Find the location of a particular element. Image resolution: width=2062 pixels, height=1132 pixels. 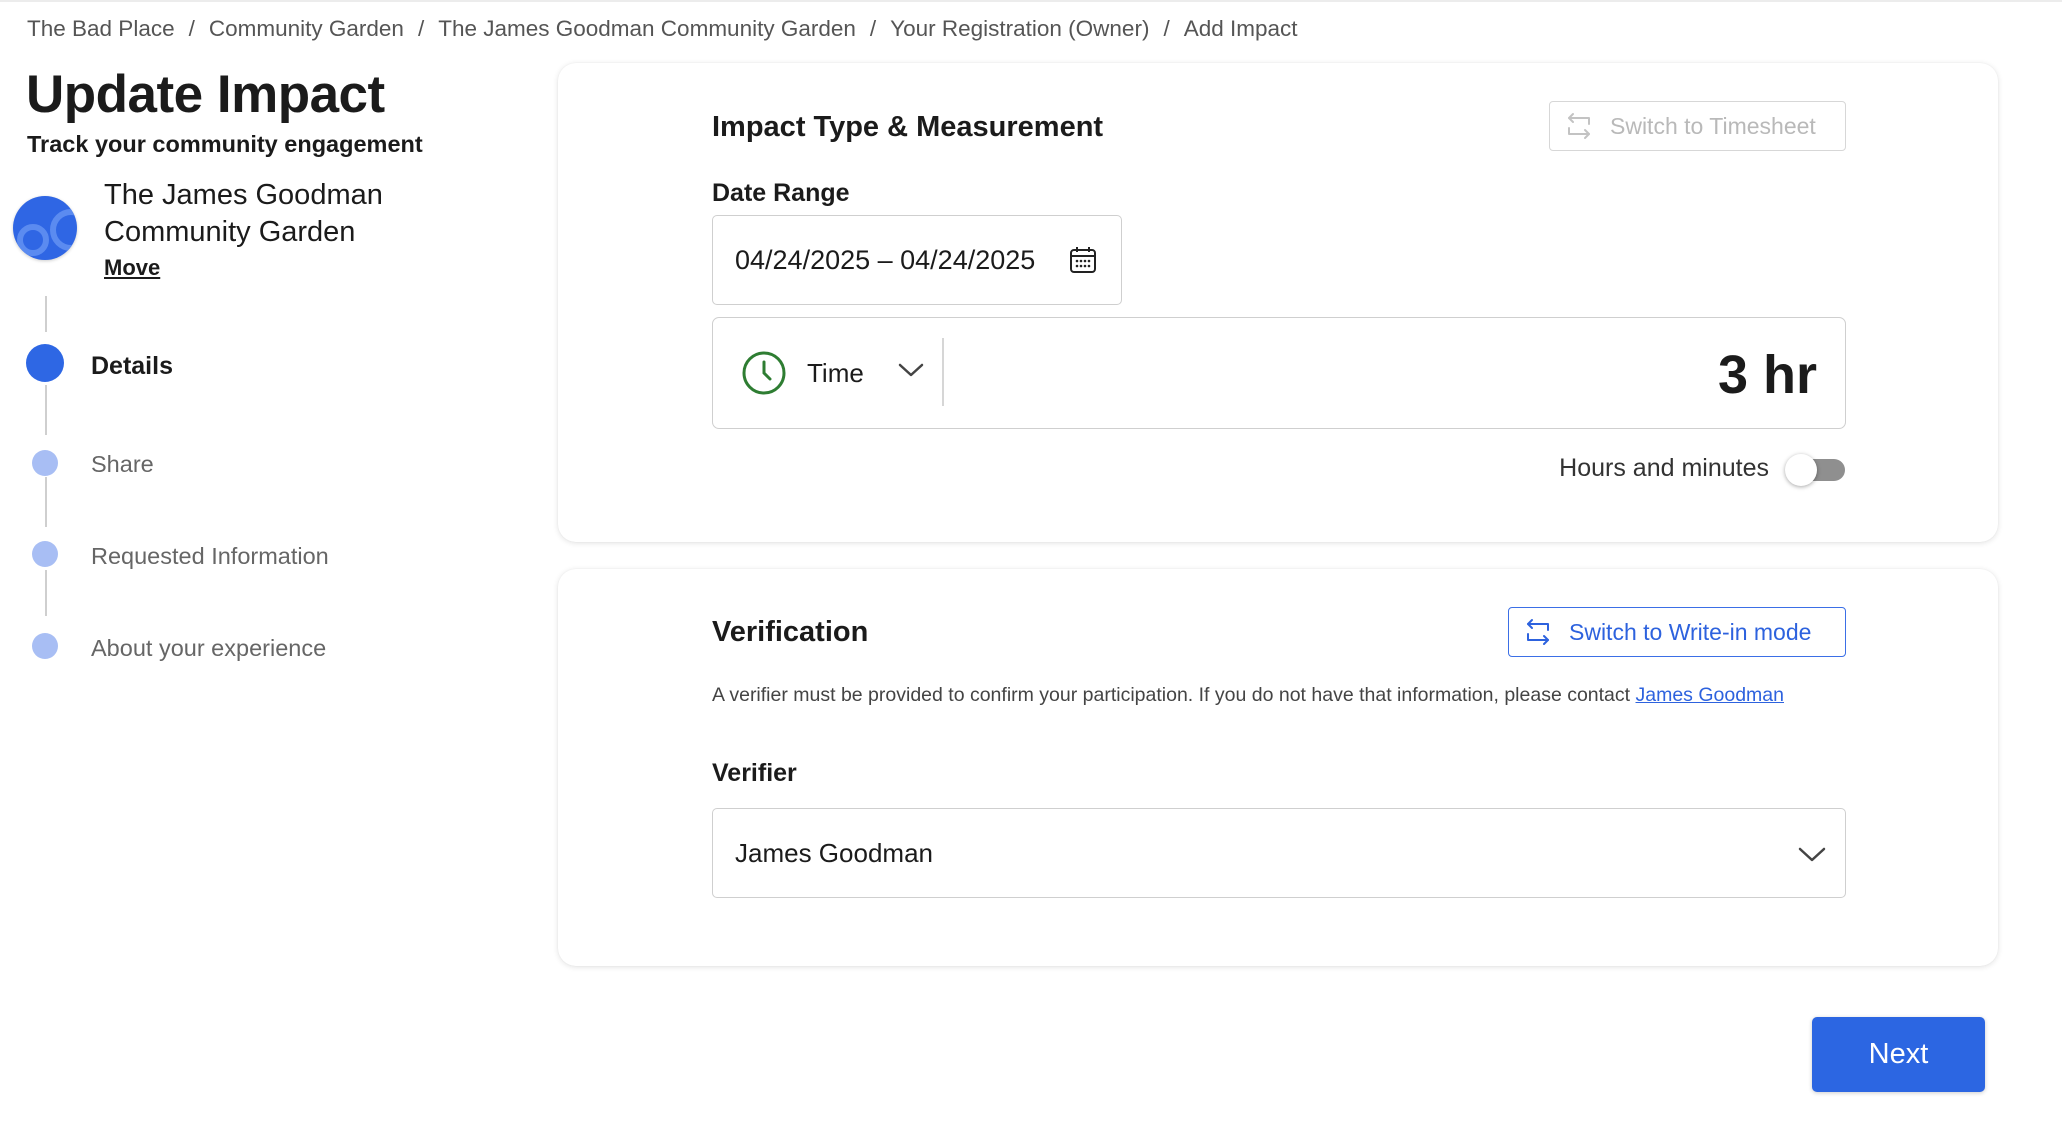

step-about-experience: About your experience is located at coordinates (208, 648).